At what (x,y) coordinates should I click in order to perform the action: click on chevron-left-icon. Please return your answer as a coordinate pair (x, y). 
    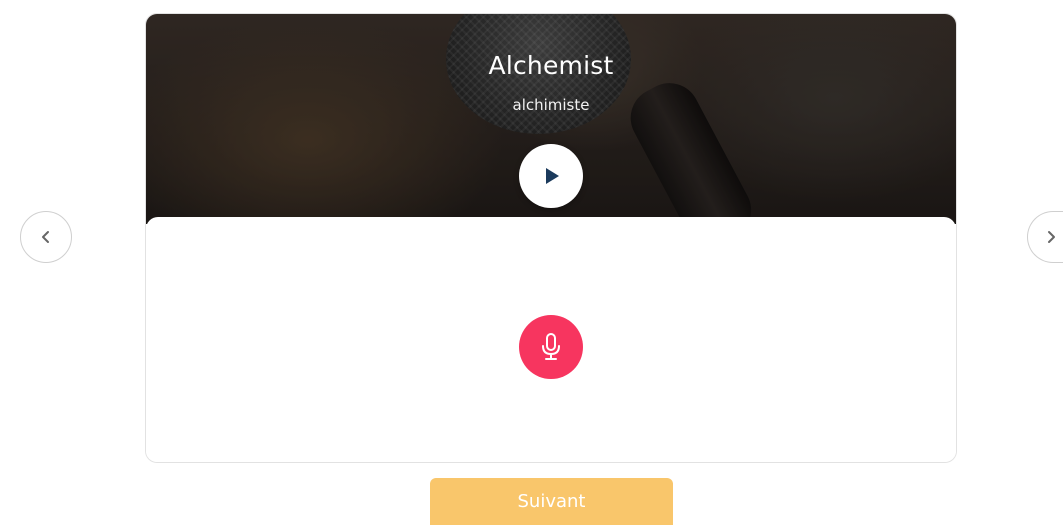
    Looking at the image, I should click on (45, 237).